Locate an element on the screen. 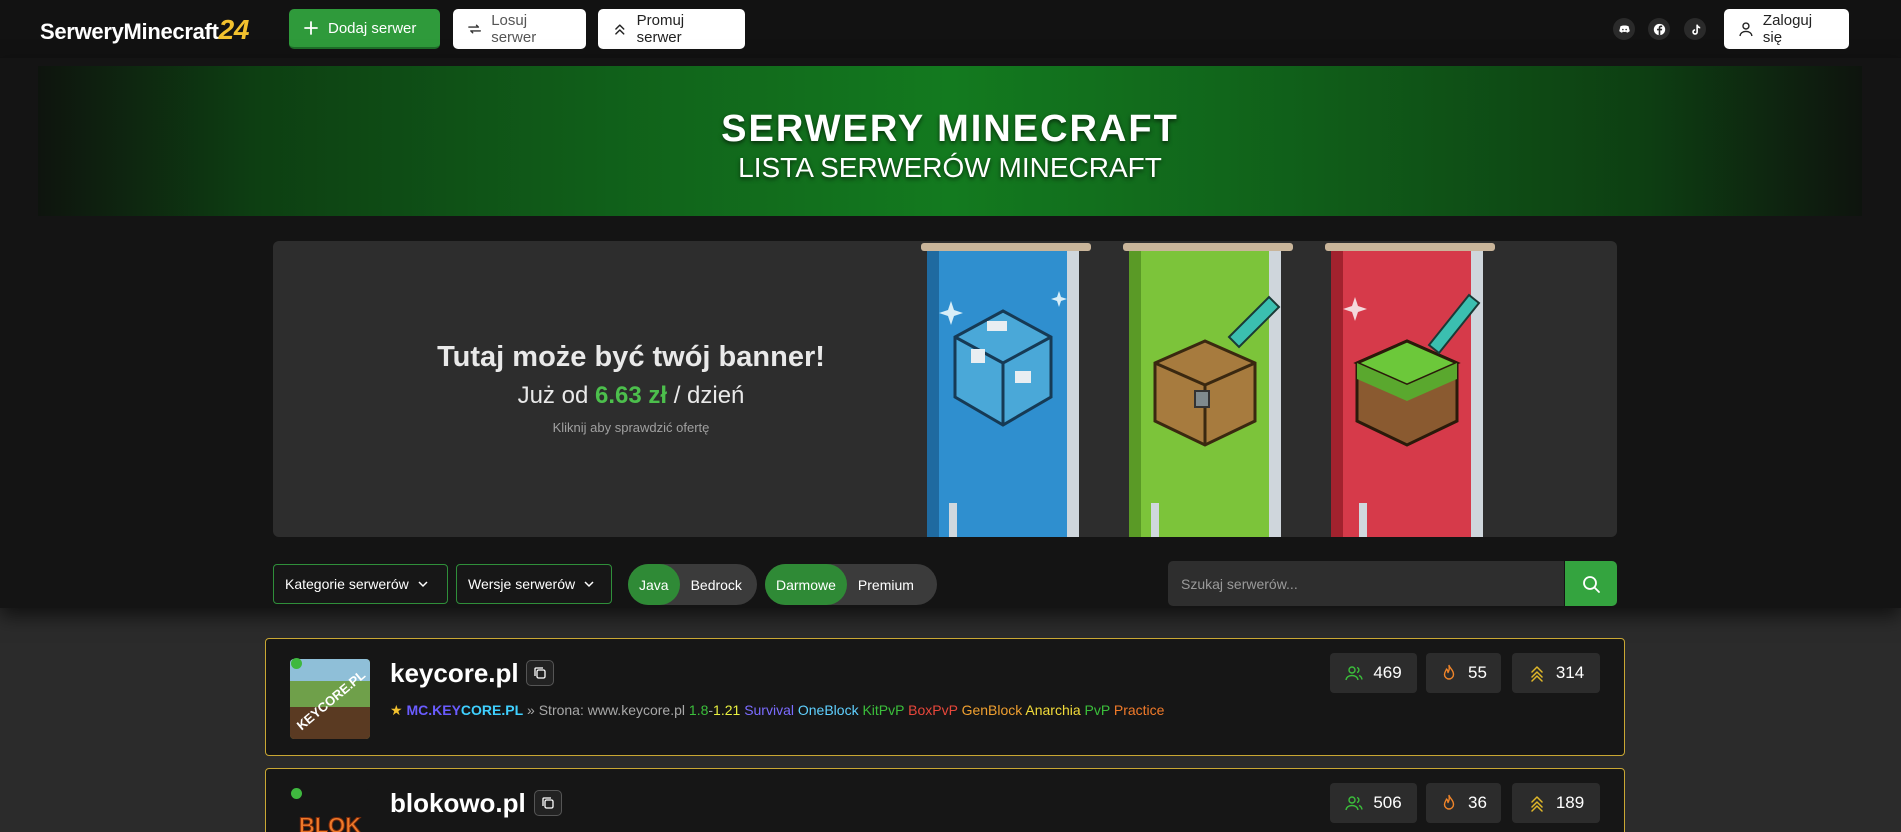  votes-stat: 189 is located at coordinates (1556, 803).